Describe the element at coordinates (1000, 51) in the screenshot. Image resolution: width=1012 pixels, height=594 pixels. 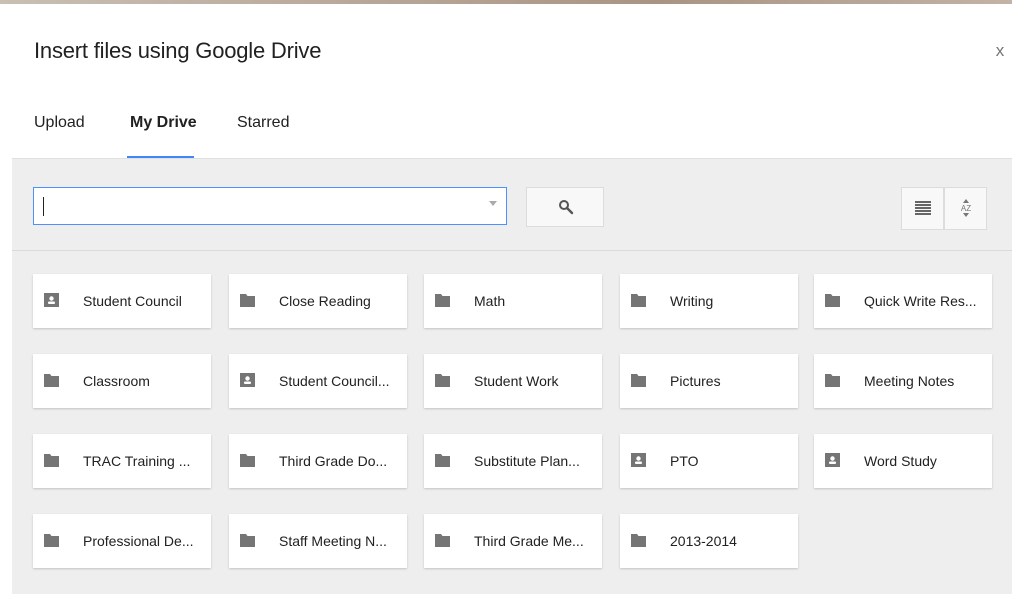
I see `close-button: x` at that location.